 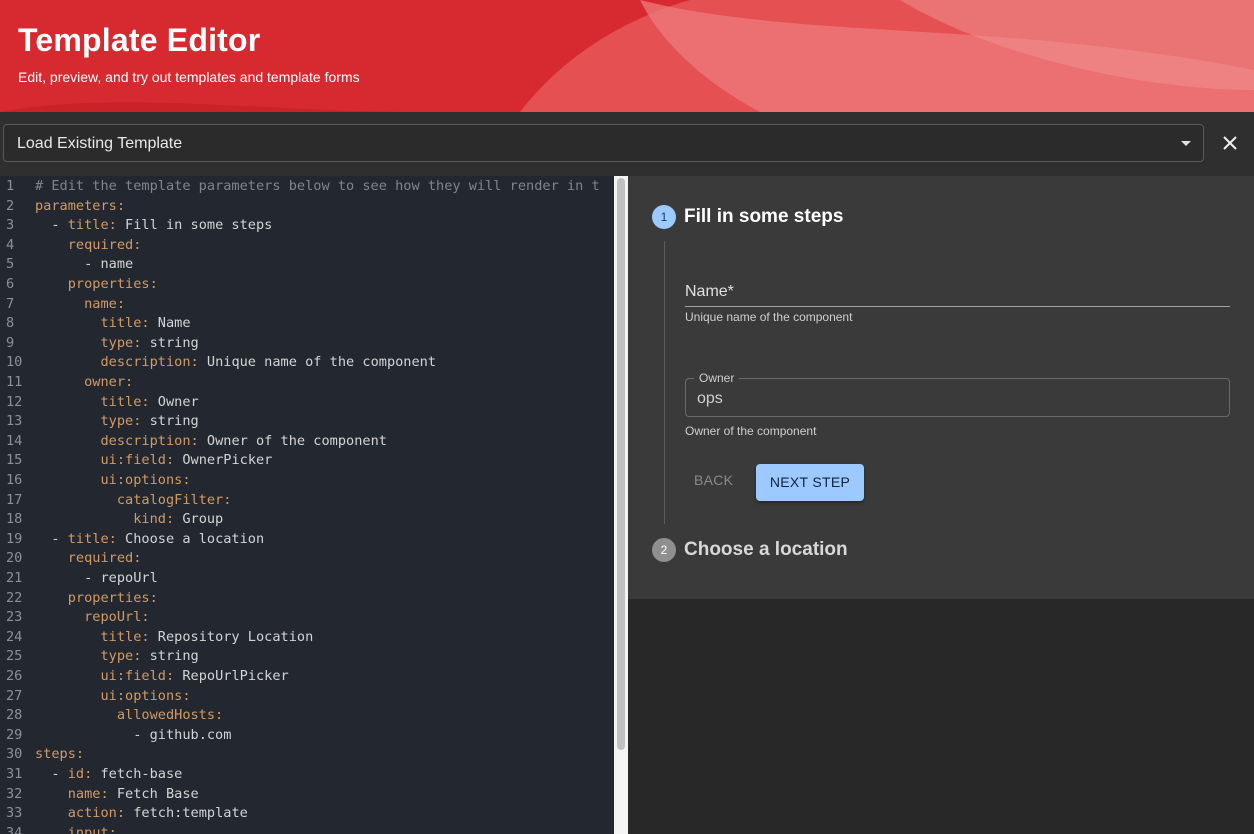 What do you see at coordinates (307, 619) in the screenshot?
I see `code-line: 23 repoUrl:` at bounding box center [307, 619].